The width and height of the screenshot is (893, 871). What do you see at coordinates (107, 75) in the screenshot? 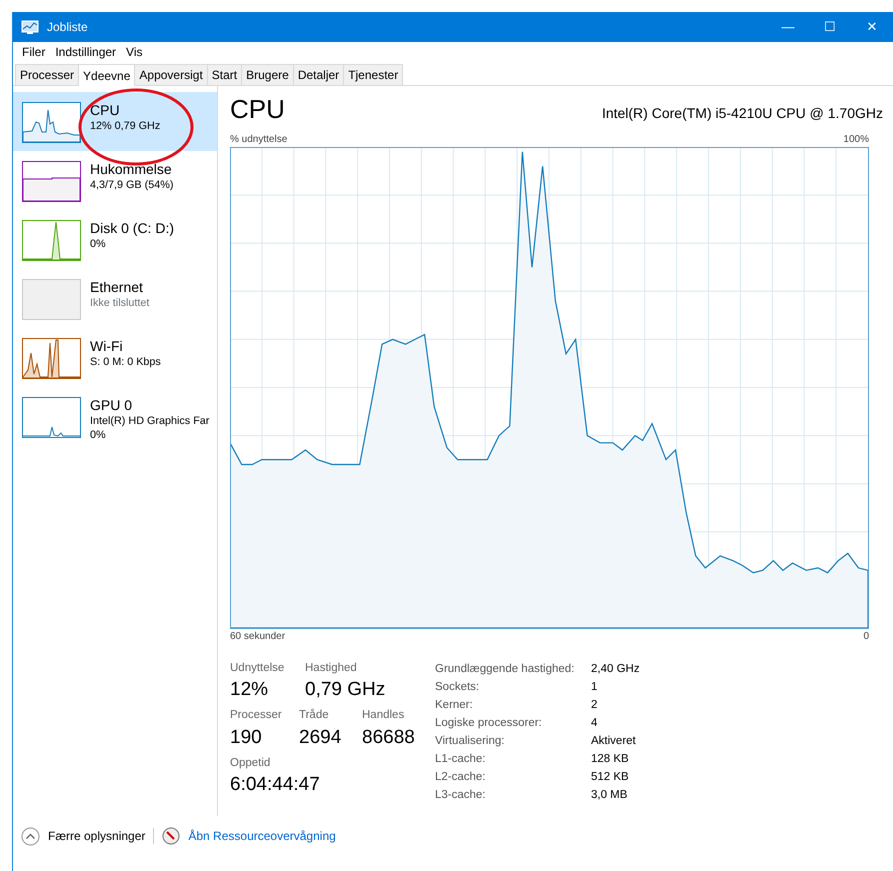
I see `tab: Ydeevne` at bounding box center [107, 75].